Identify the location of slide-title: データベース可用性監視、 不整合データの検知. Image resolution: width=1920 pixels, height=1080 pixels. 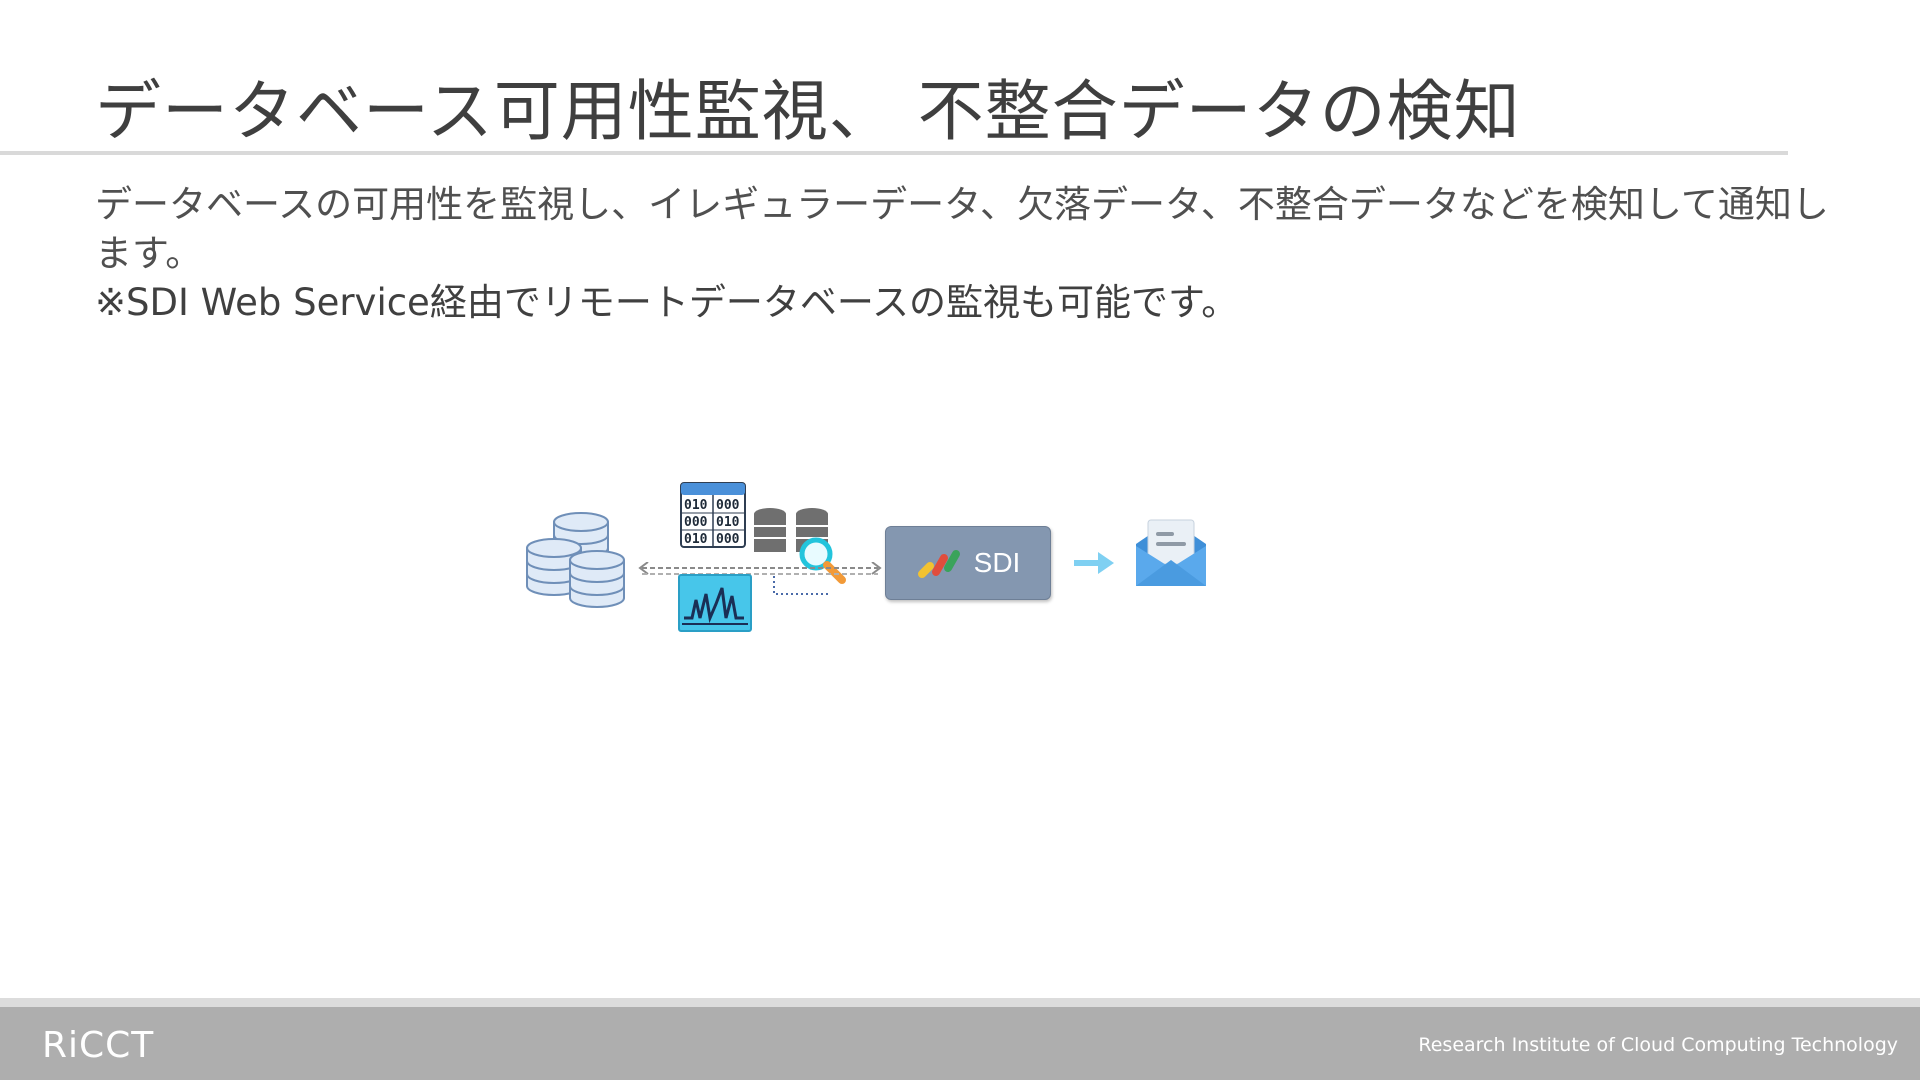
(808, 111).